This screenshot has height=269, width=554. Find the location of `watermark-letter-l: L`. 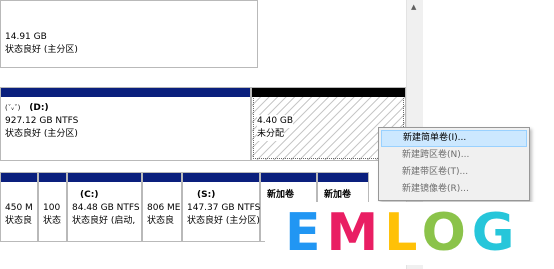

watermark-letter-l: L is located at coordinates (403, 233).